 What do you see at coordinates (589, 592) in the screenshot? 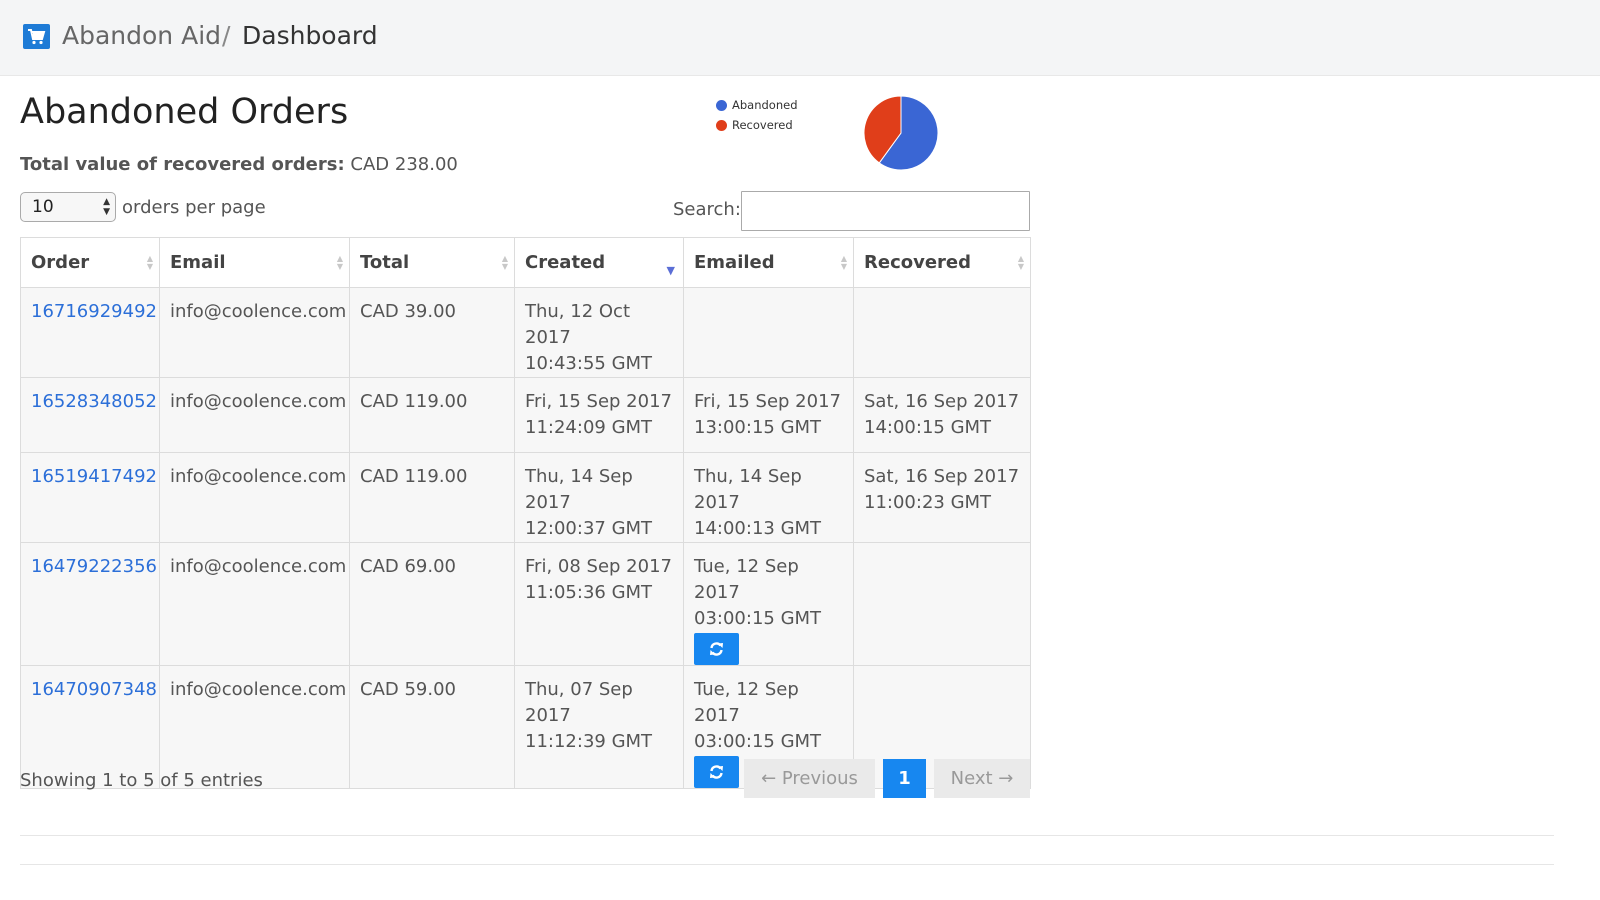
I see `created-time: 11:05:36 GMT` at bounding box center [589, 592].